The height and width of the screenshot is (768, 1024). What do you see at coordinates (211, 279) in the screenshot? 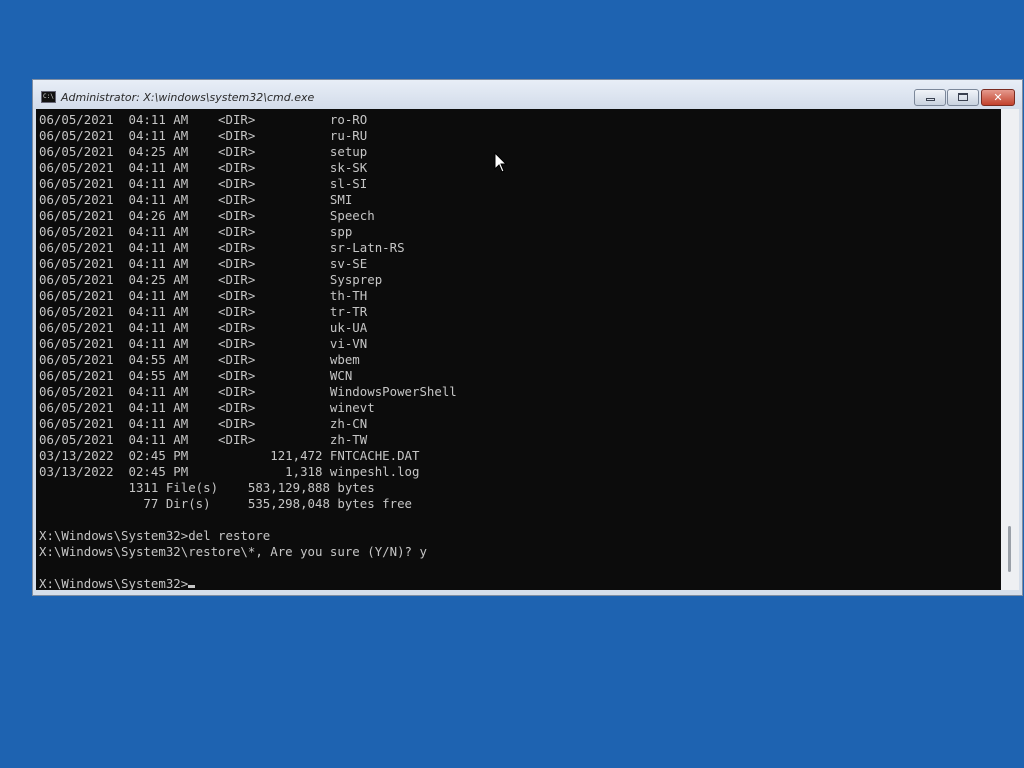
I see `console-line: 06/05/2021 04:25 AM <DIR> Sysprep` at bounding box center [211, 279].